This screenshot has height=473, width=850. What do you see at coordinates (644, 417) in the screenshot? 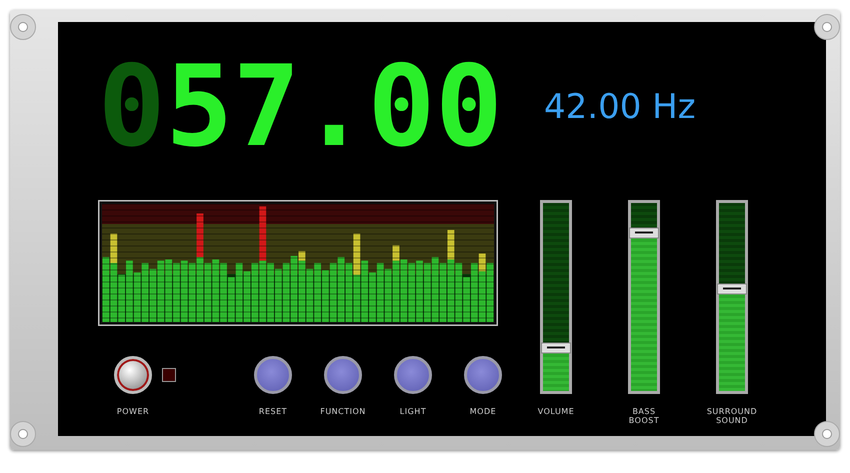
I see `slider-label: BASS BOOST` at bounding box center [644, 417].